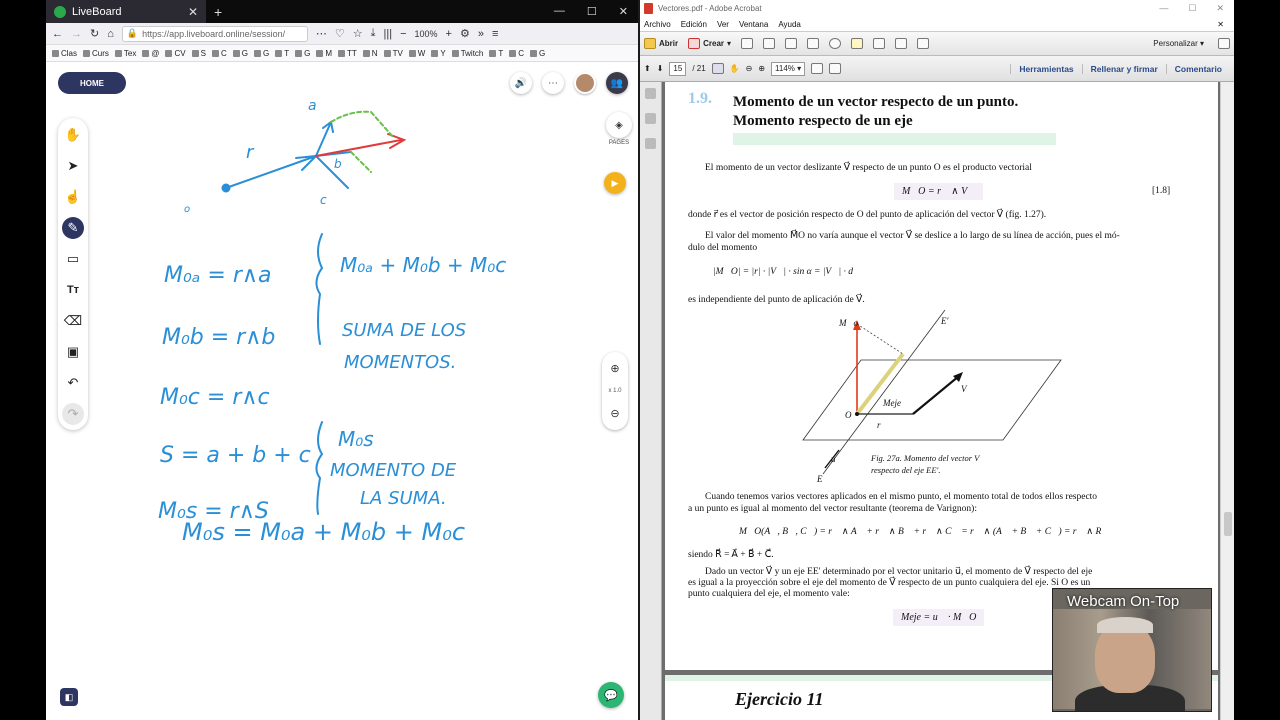 This screenshot has width=1280, height=720. What do you see at coordinates (73, 383) in the screenshot?
I see `undo-icon: ↶` at bounding box center [73, 383].